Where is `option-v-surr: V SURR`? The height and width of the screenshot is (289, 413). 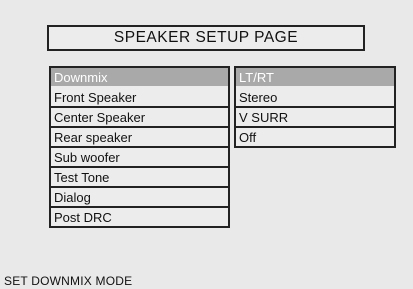
option-v-surr: V SURR is located at coordinates (315, 118).